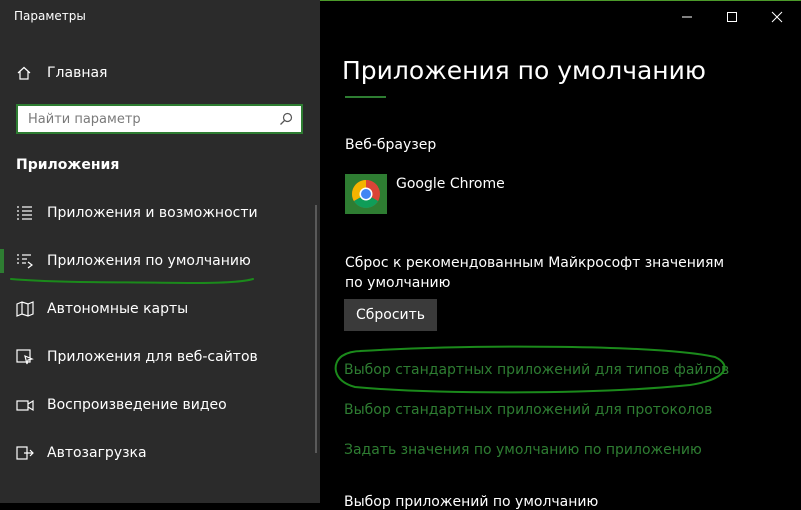 This screenshot has width=801, height=510. What do you see at coordinates (25, 309) in the screenshot?
I see `map-icon` at bounding box center [25, 309].